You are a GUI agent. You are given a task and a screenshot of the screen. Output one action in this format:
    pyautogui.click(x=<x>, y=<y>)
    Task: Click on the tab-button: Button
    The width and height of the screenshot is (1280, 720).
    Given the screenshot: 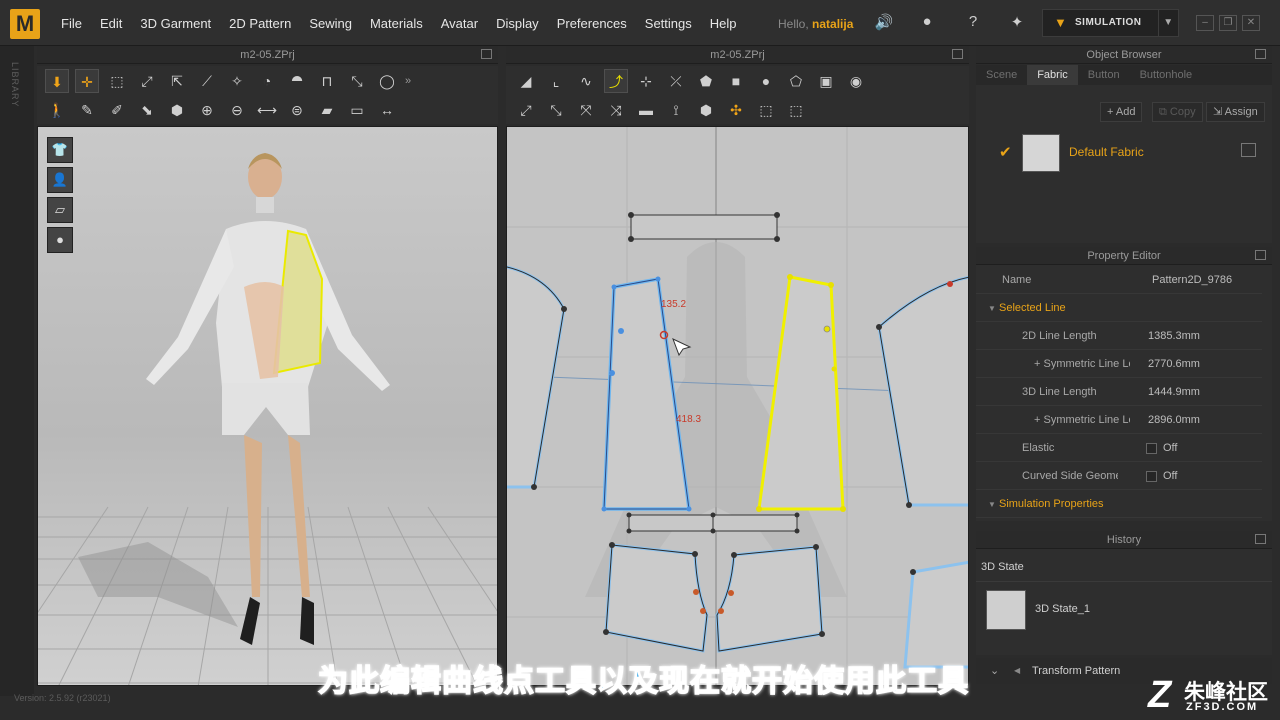 What is the action you would take?
    pyautogui.click(x=1104, y=75)
    